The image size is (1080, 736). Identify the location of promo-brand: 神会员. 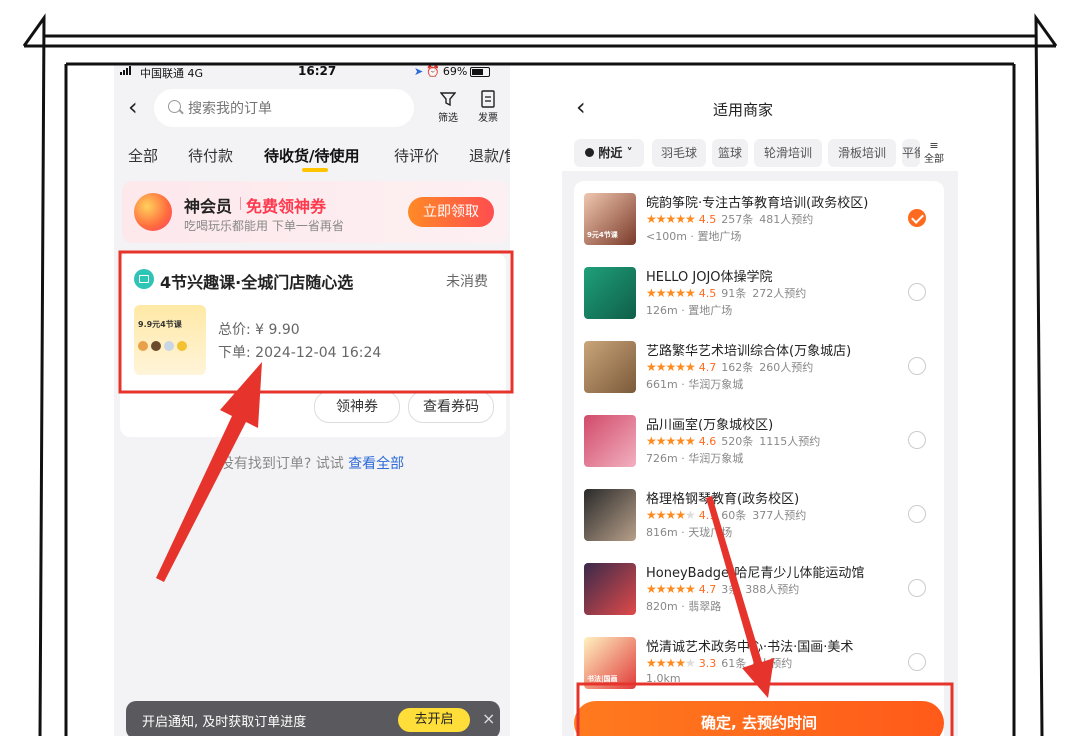
(208, 206).